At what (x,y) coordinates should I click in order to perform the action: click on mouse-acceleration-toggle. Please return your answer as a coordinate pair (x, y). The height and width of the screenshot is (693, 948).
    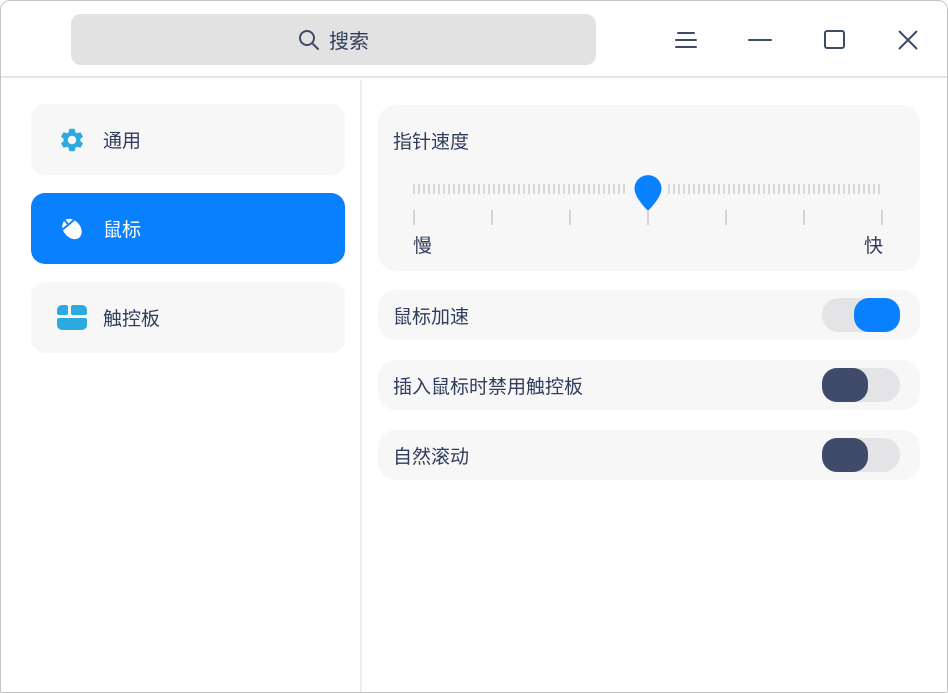
    Looking at the image, I should click on (861, 315).